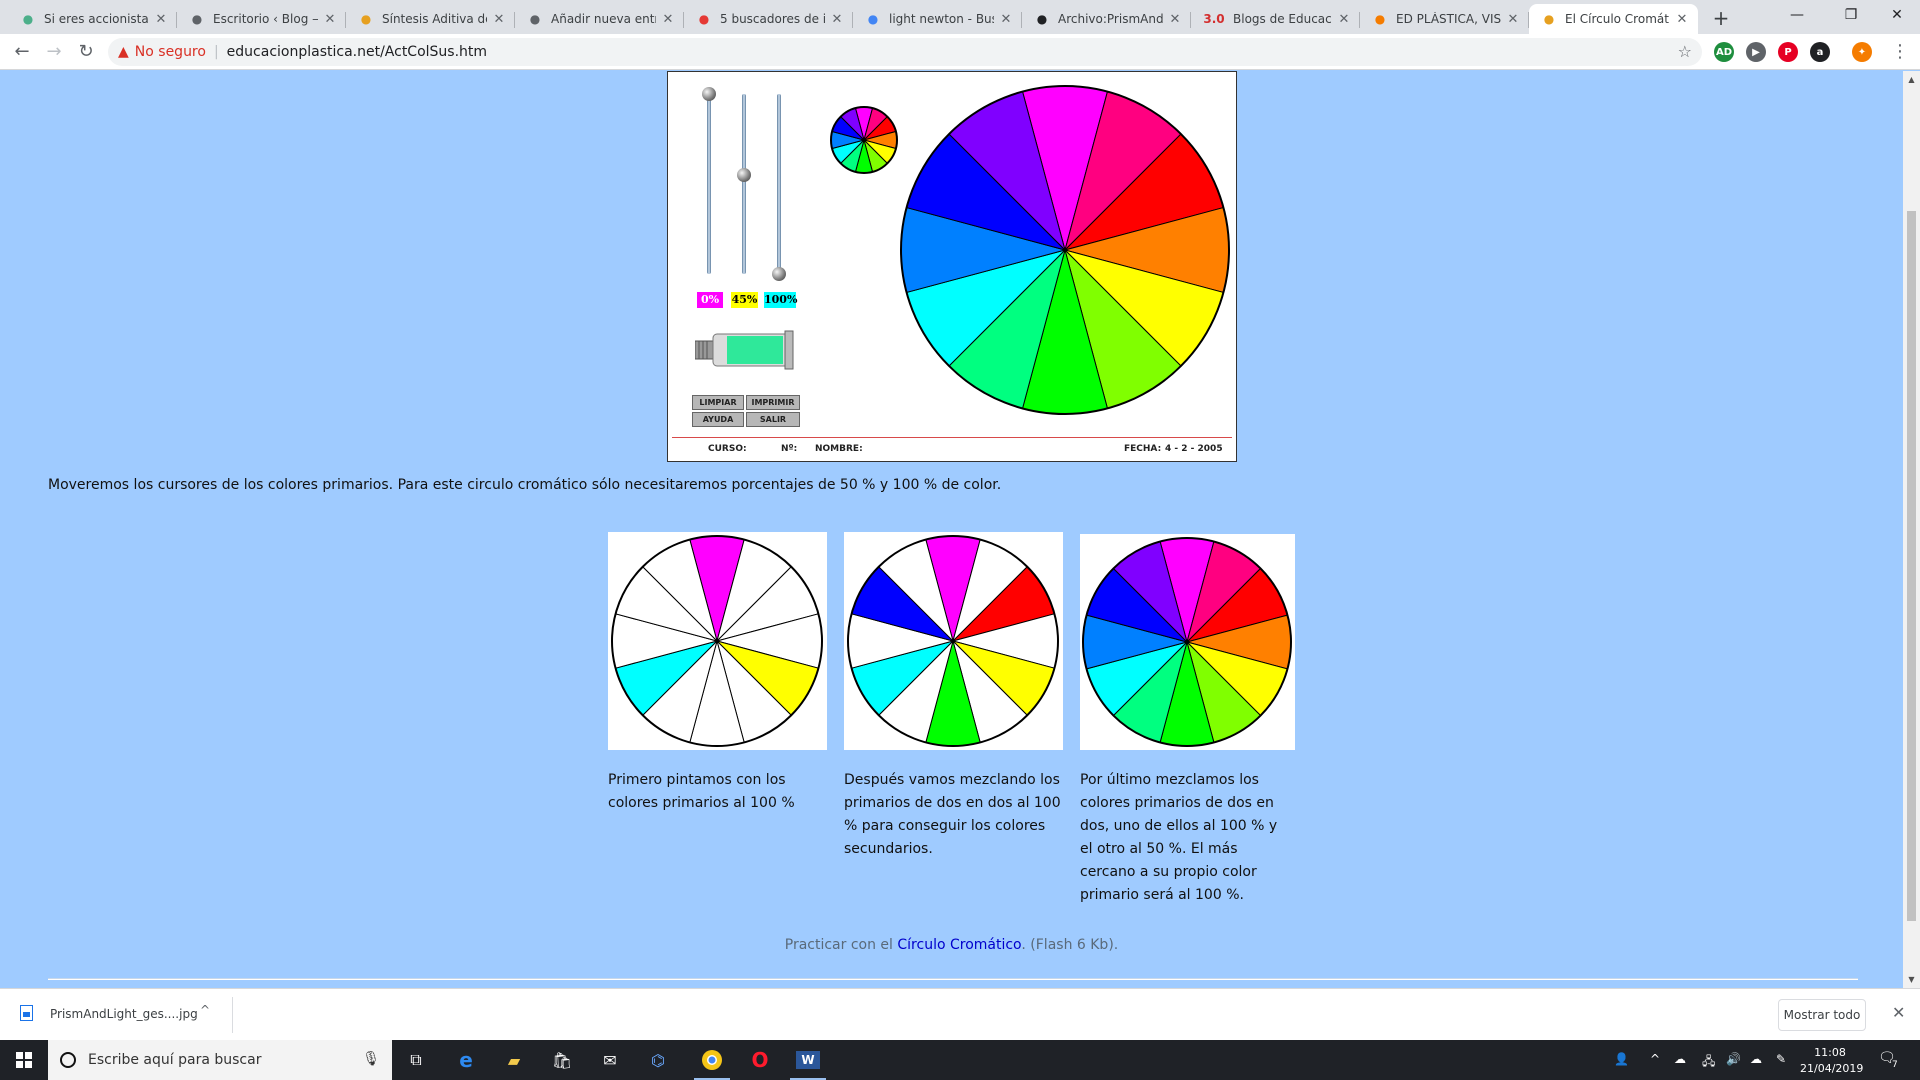  I want to click on cyan-slider-knob, so click(779, 274).